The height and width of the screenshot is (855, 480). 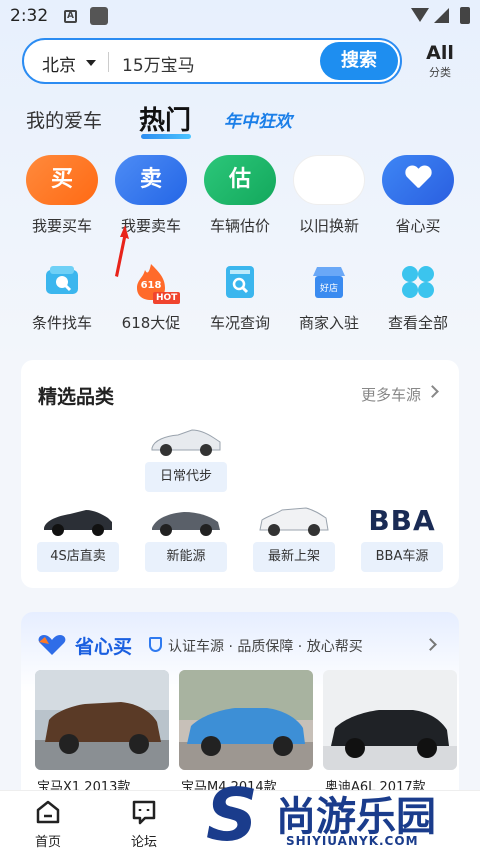 What do you see at coordinates (186, 441) in the screenshot?
I see `sedan-white-icon` at bounding box center [186, 441].